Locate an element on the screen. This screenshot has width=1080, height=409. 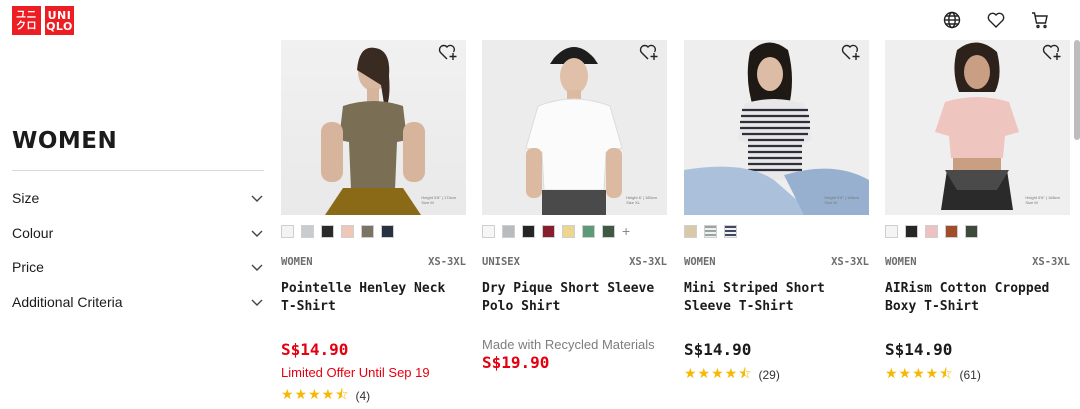
rating: ★★★★⯪ (61) is located at coordinates (977, 375).